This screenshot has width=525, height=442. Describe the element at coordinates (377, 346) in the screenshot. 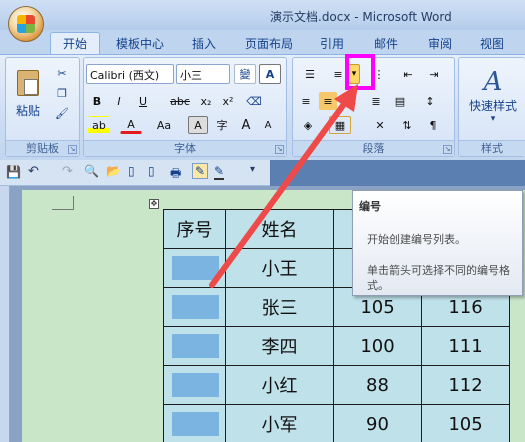

I see `value-cell: 100` at that location.